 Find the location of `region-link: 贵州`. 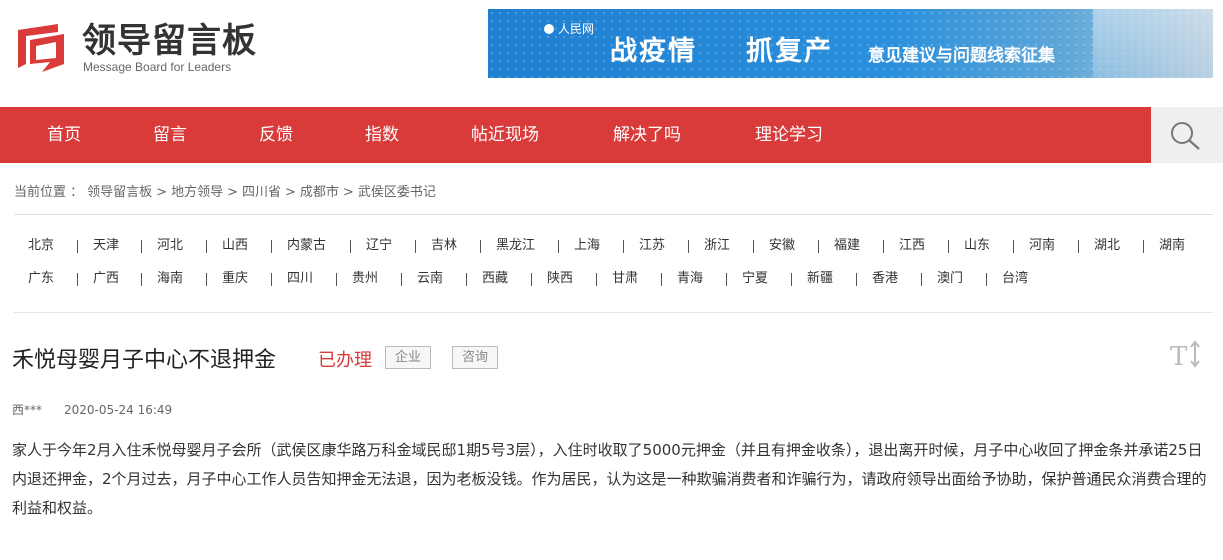

region-link: 贵州 is located at coordinates (365, 279).